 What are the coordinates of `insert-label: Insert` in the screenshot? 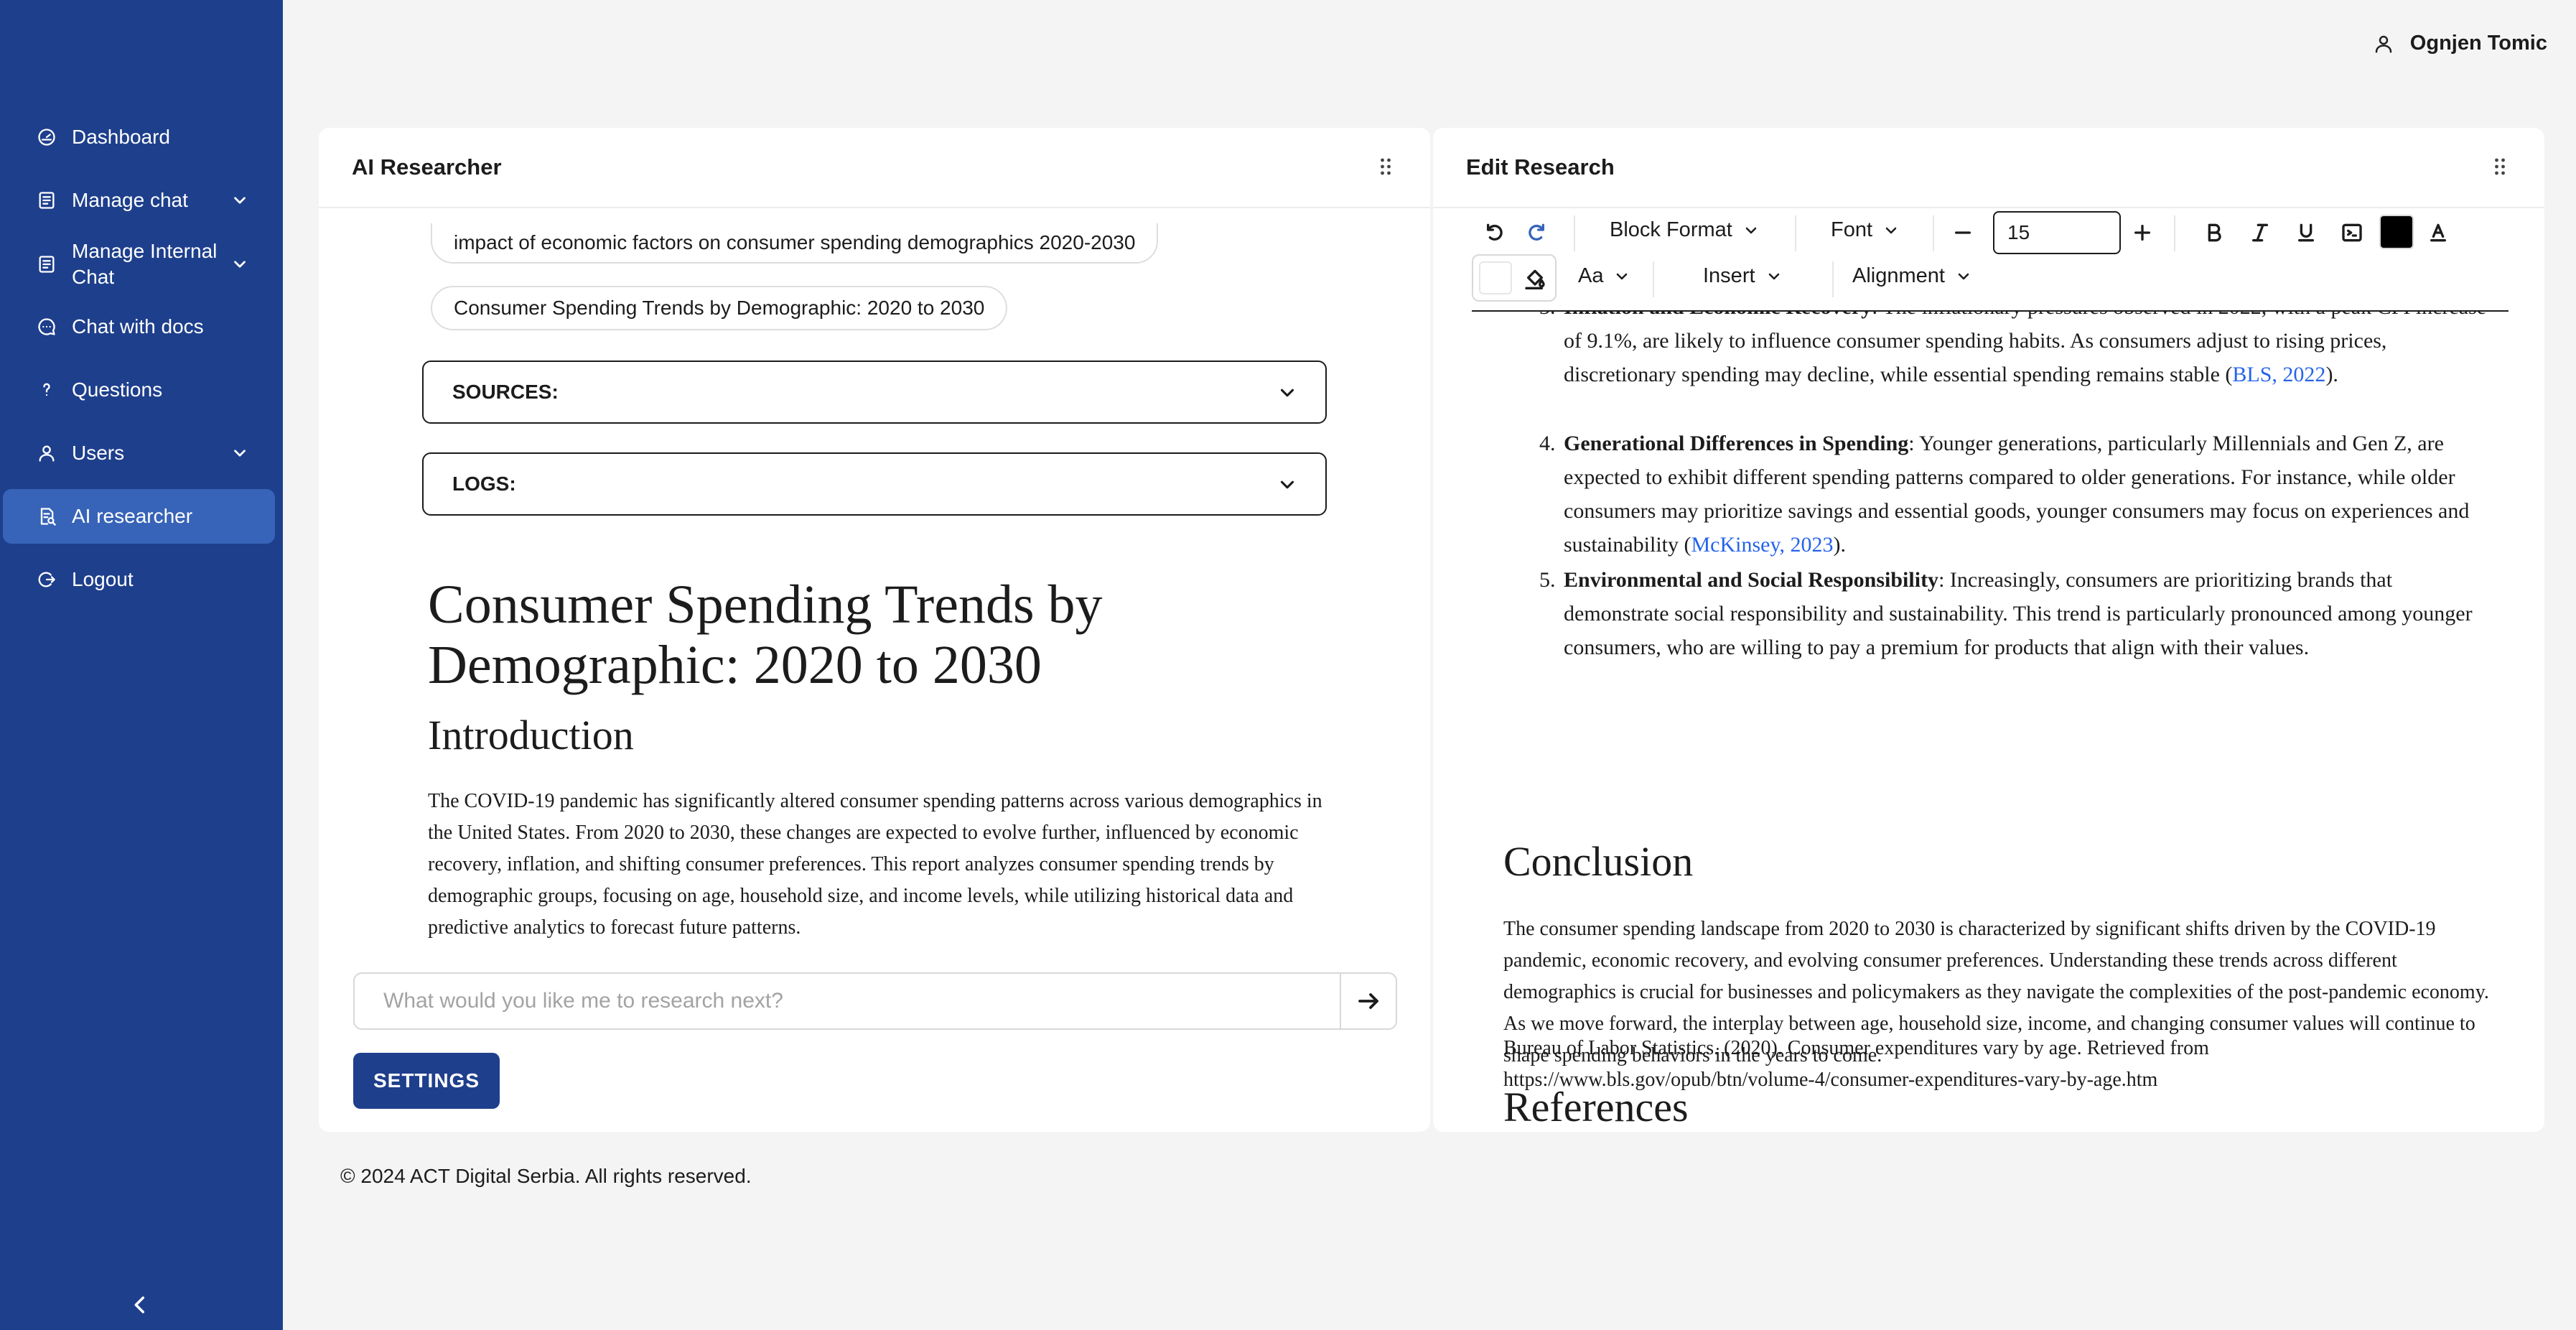 It's located at (1729, 275).